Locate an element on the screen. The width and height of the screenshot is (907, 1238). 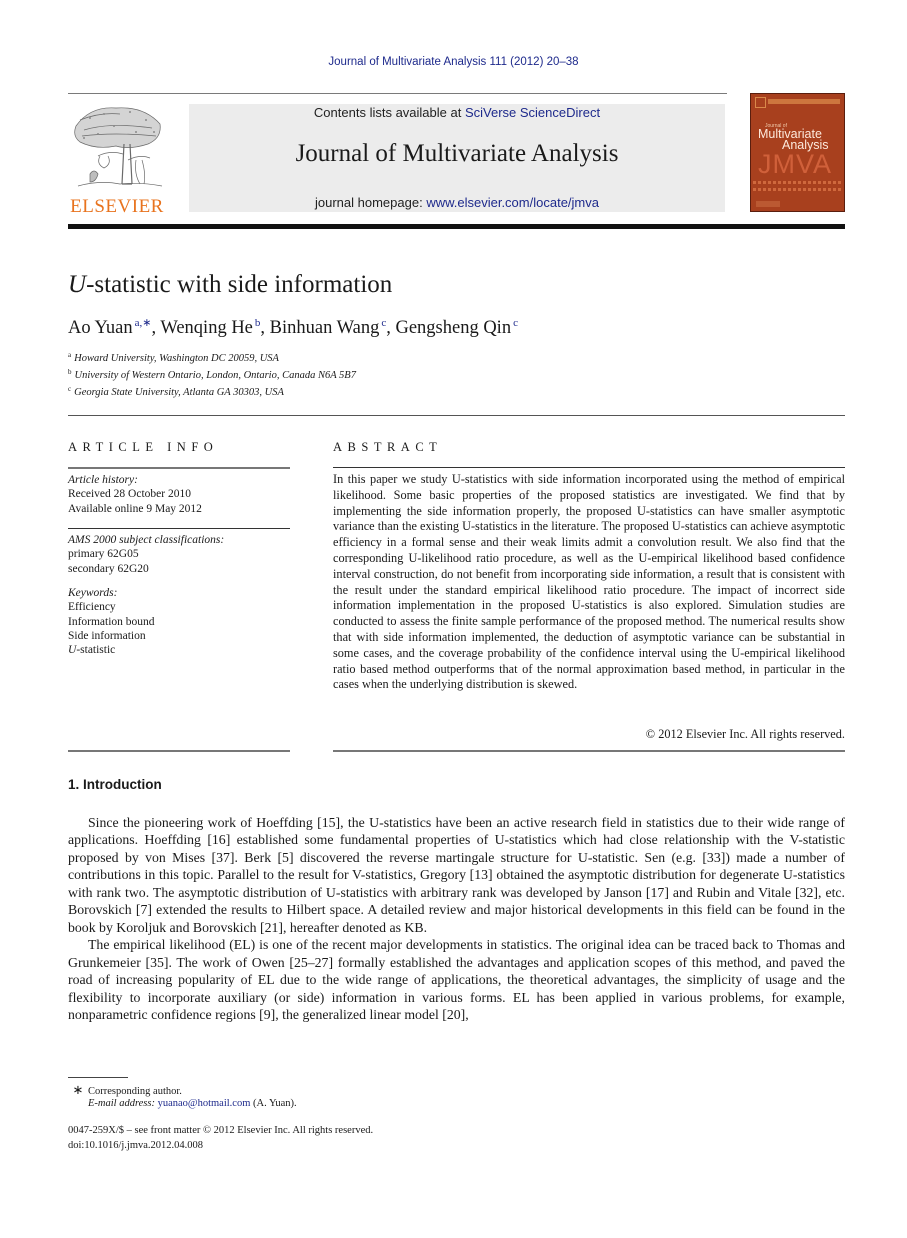
author-affil-link: a,∗ is located at coordinates (143, 323).